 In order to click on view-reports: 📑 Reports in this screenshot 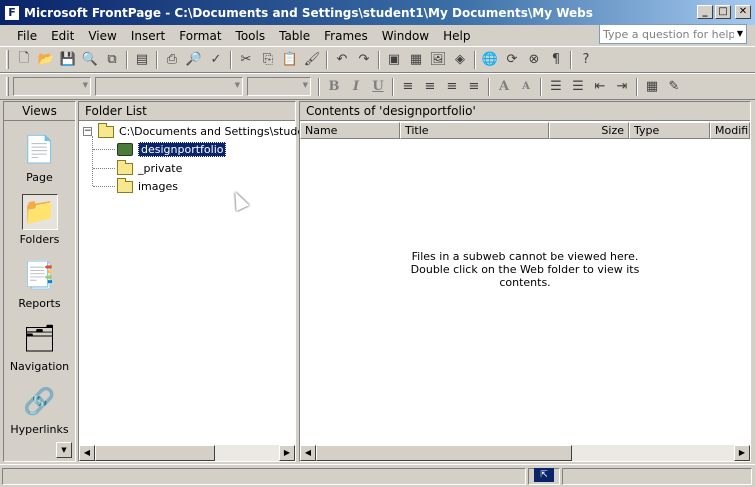, I will do `click(39, 284)`.